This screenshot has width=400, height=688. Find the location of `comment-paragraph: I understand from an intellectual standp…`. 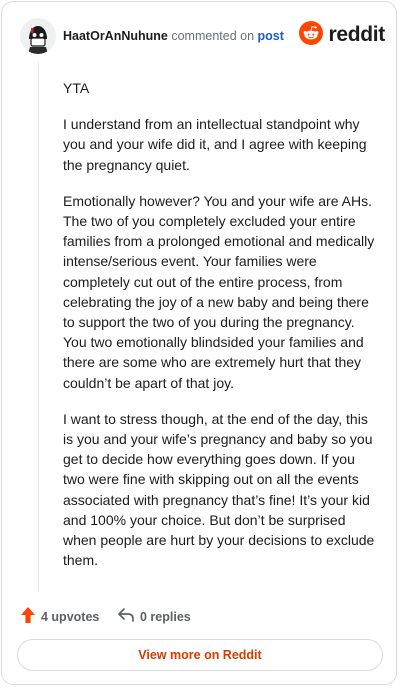

comment-paragraph: I understand from an intellectual standp… is located at coordinates (215, 144).